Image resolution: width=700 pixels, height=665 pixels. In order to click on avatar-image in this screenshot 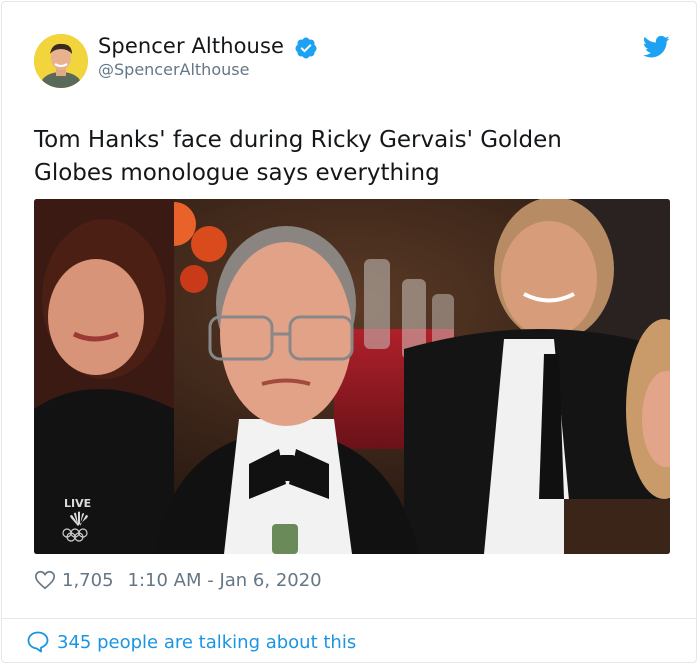, I will do `click(61, 61)`.